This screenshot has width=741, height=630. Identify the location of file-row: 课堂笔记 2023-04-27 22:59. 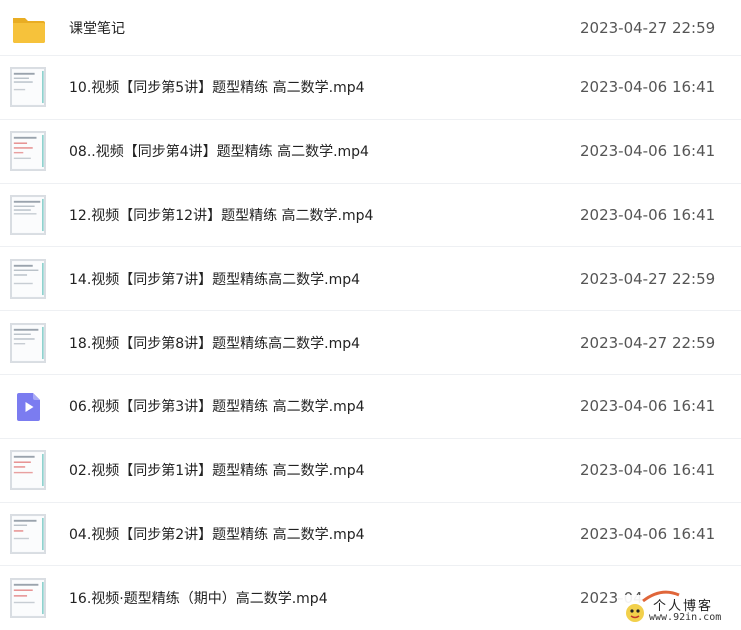
(370, 28).